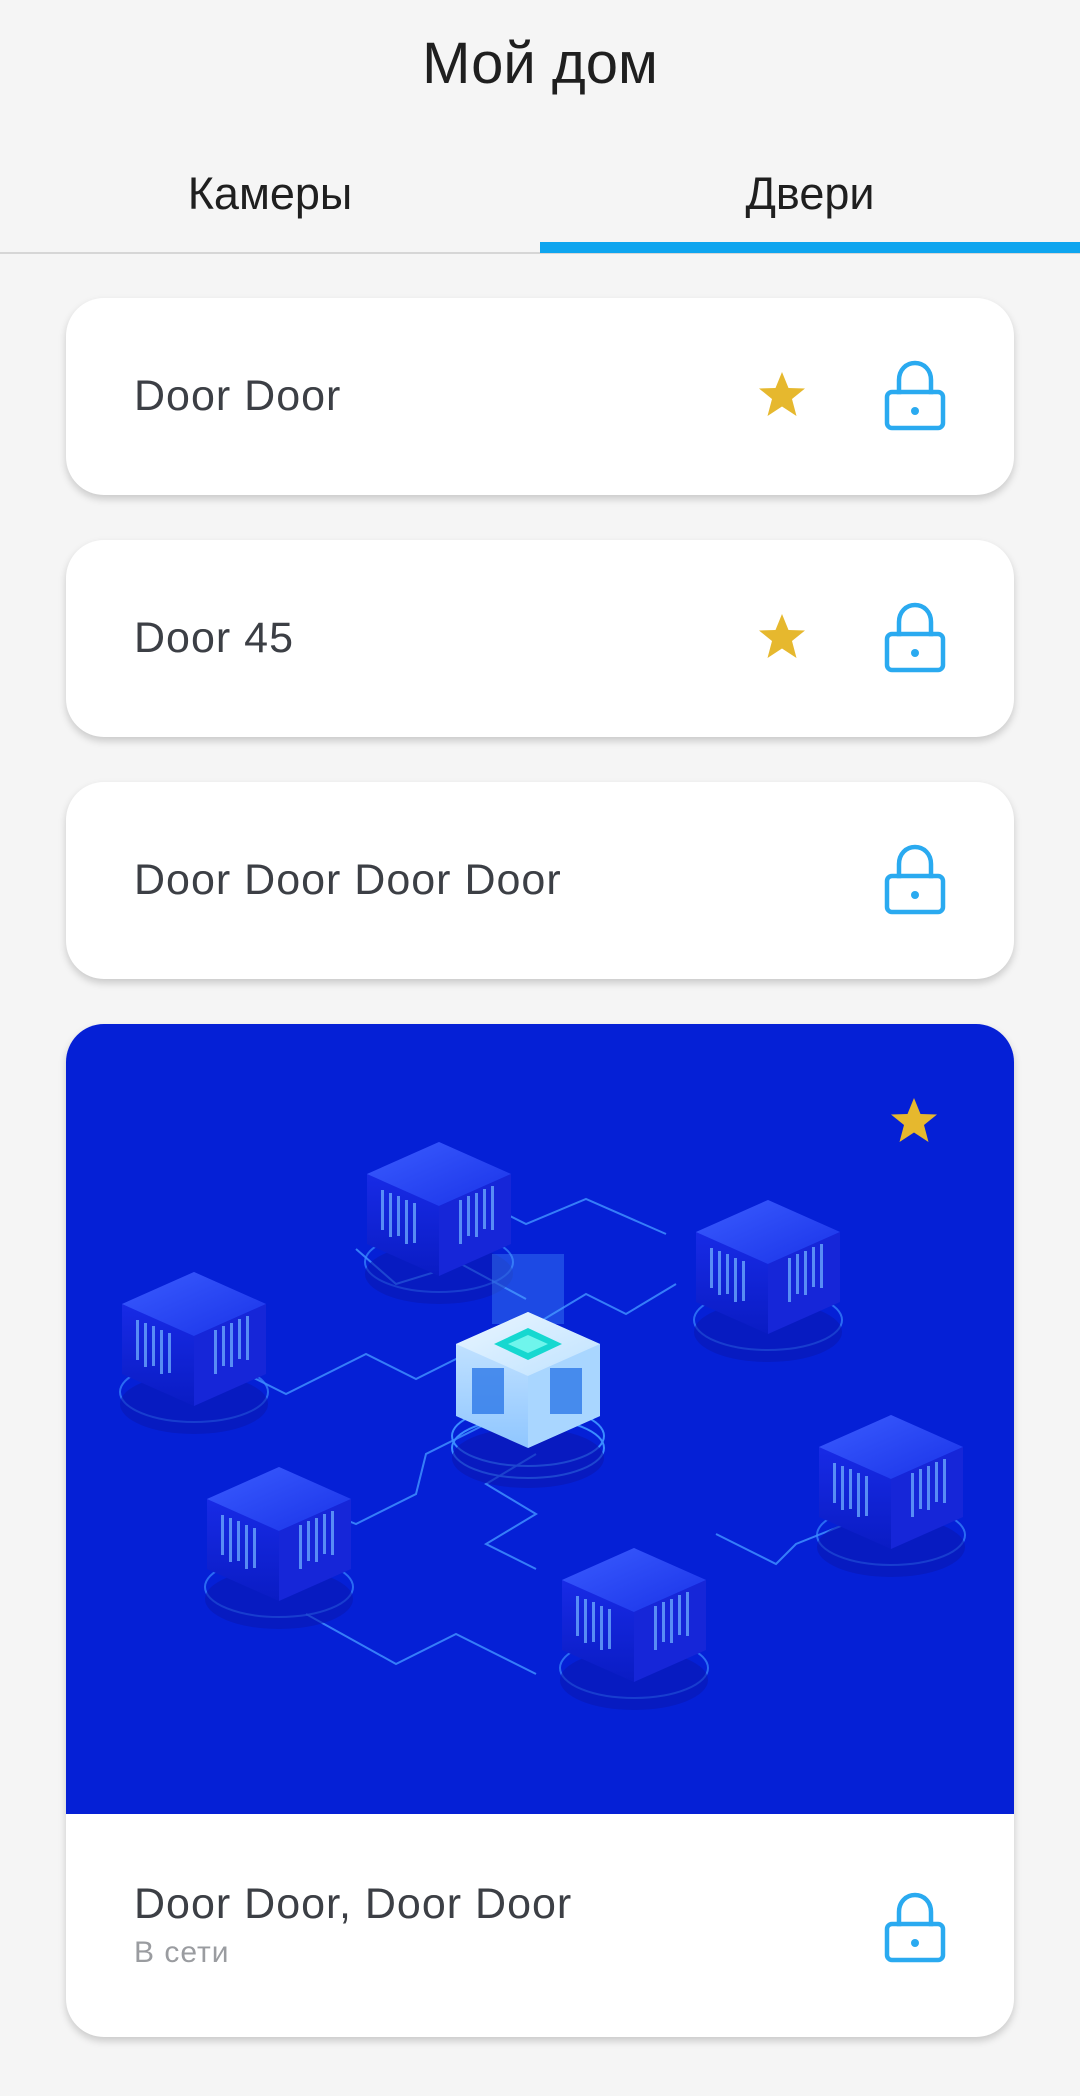 The width and height of the screenshot is (1080, 2096). I want to click on door-card: Door Door, so click(540, 396).